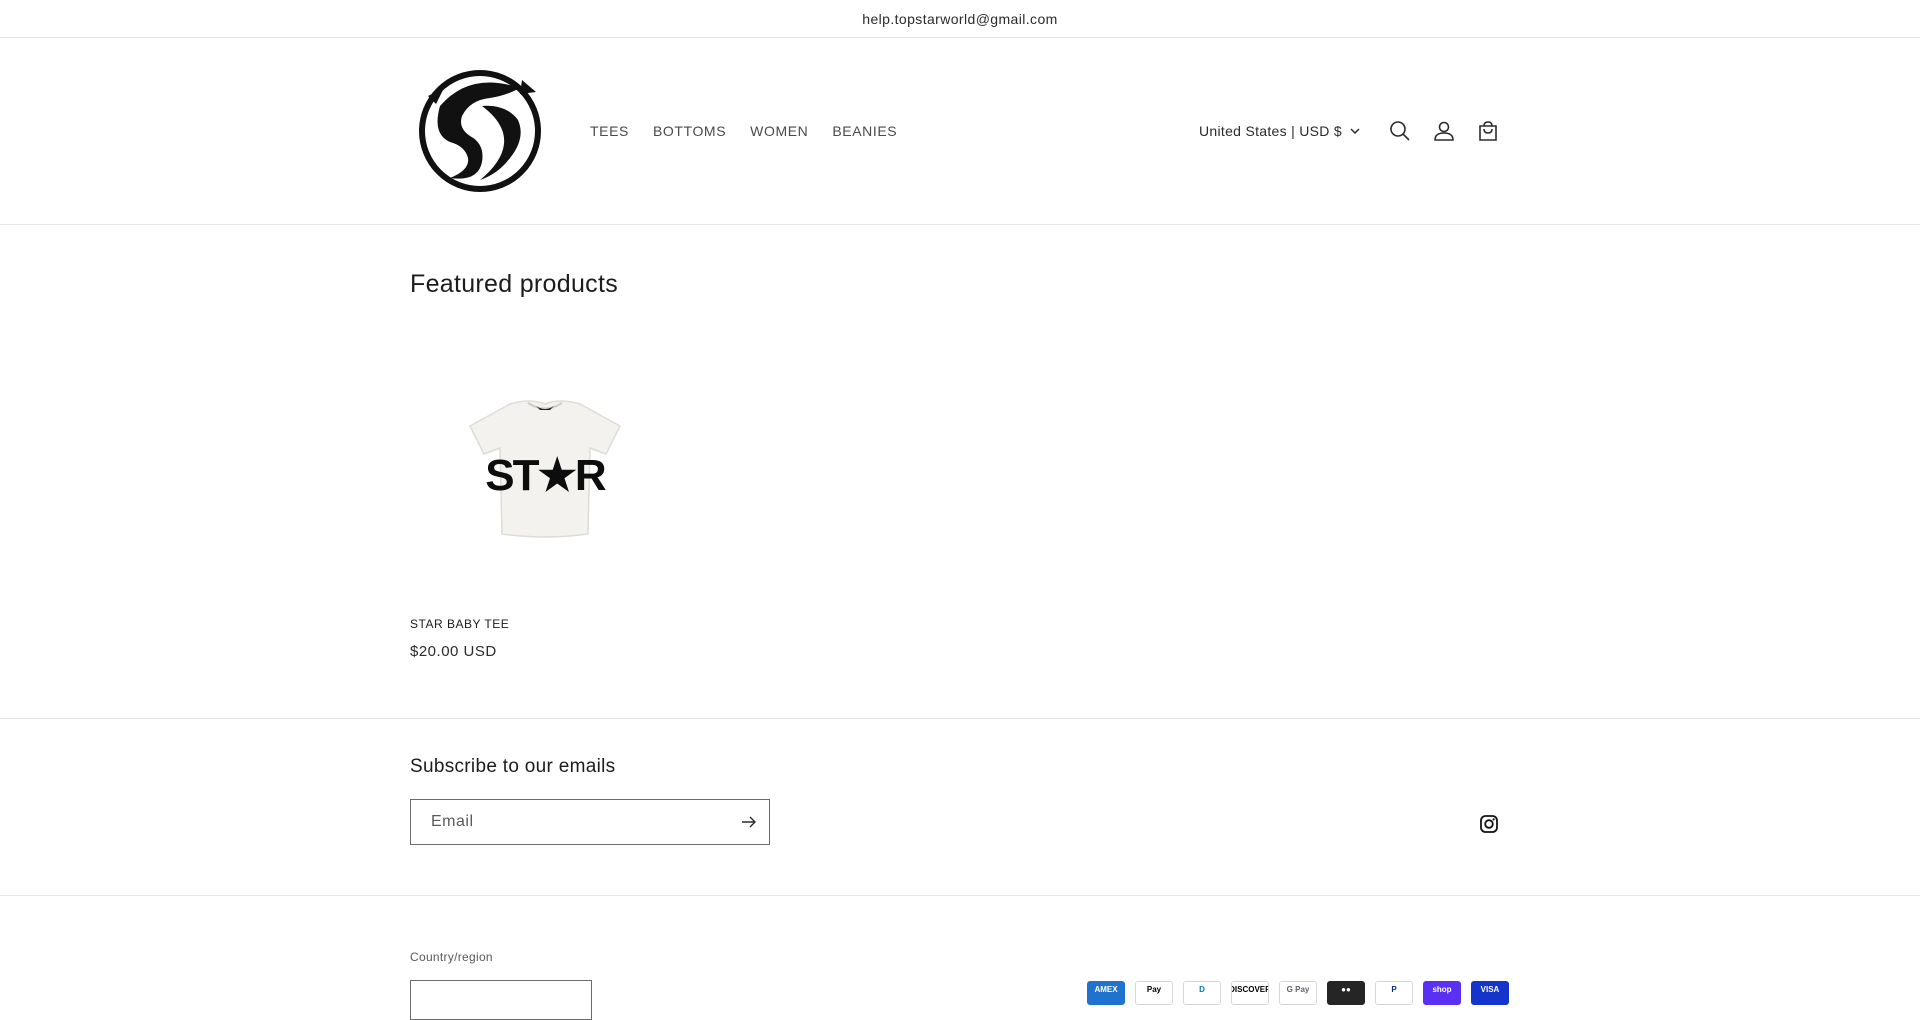 This screenshot has height=1020, width=1920. What do you see at coordinates (1250, 993) in the screenshot?
I see `discover-icon: DISCOVER` at bounding box center [1250, 993].